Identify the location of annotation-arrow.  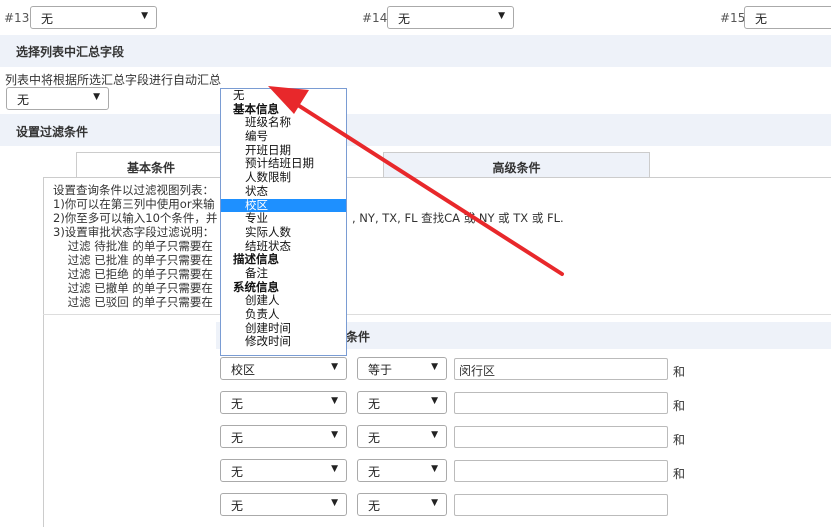
(416, 181).